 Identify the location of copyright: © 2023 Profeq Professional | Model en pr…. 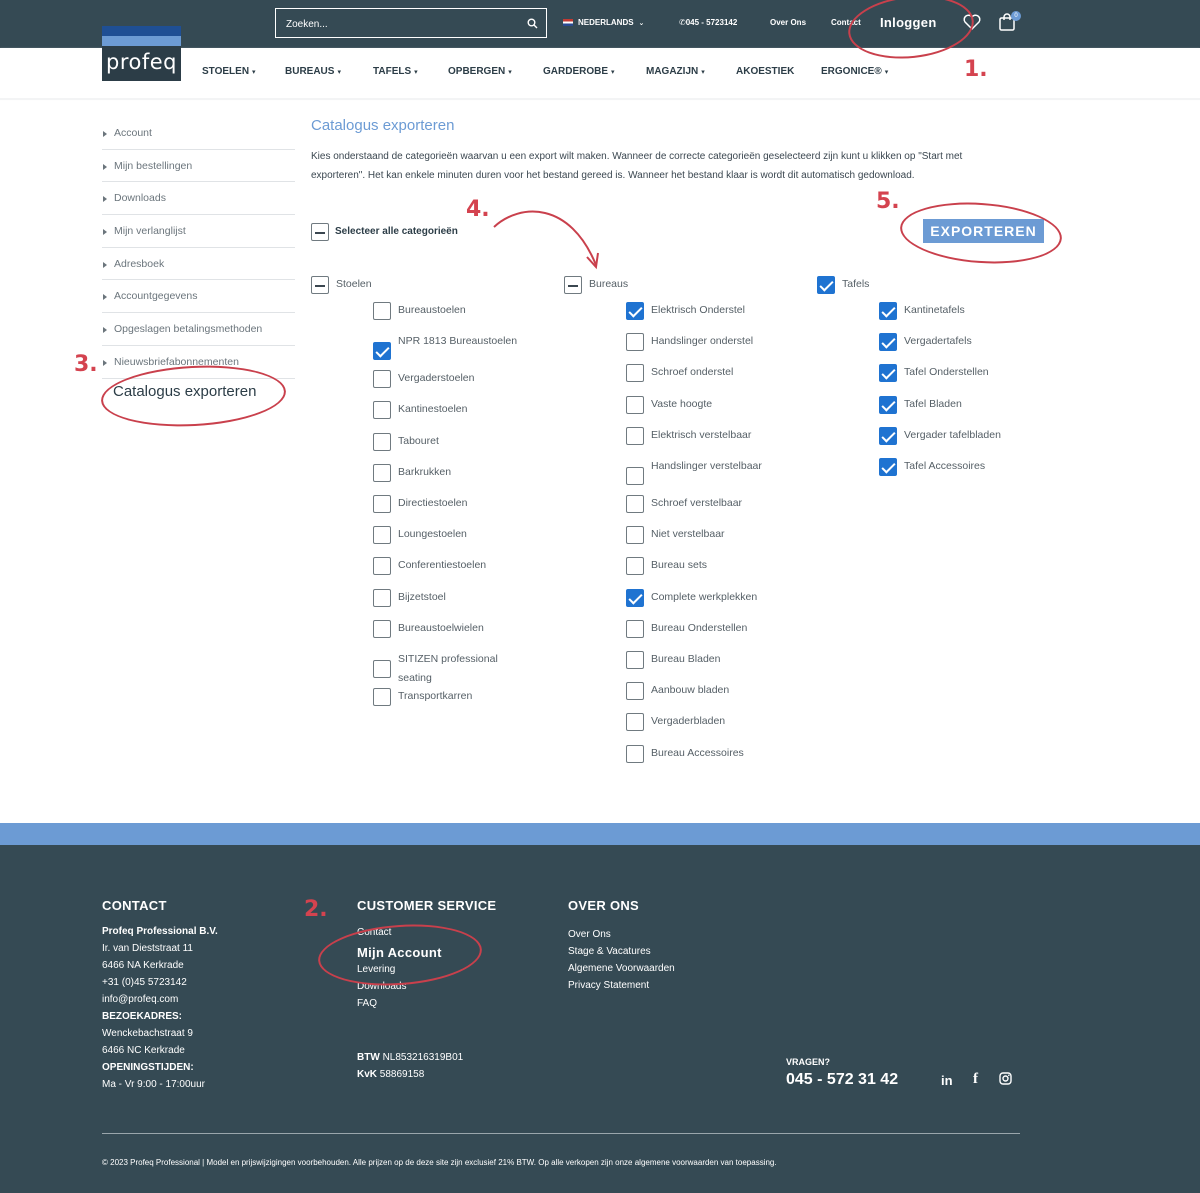
(439, 1162).